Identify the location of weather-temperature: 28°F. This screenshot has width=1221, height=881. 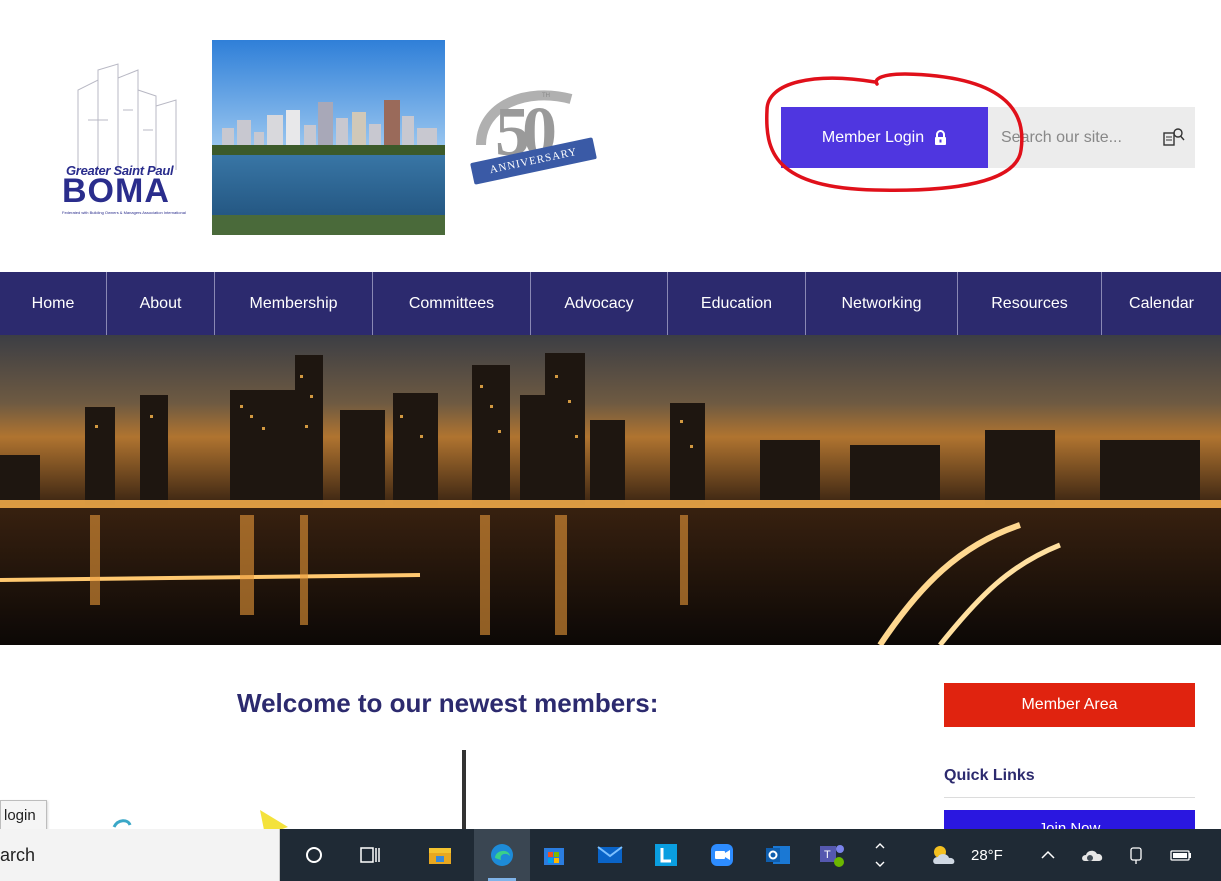
(987, 855).